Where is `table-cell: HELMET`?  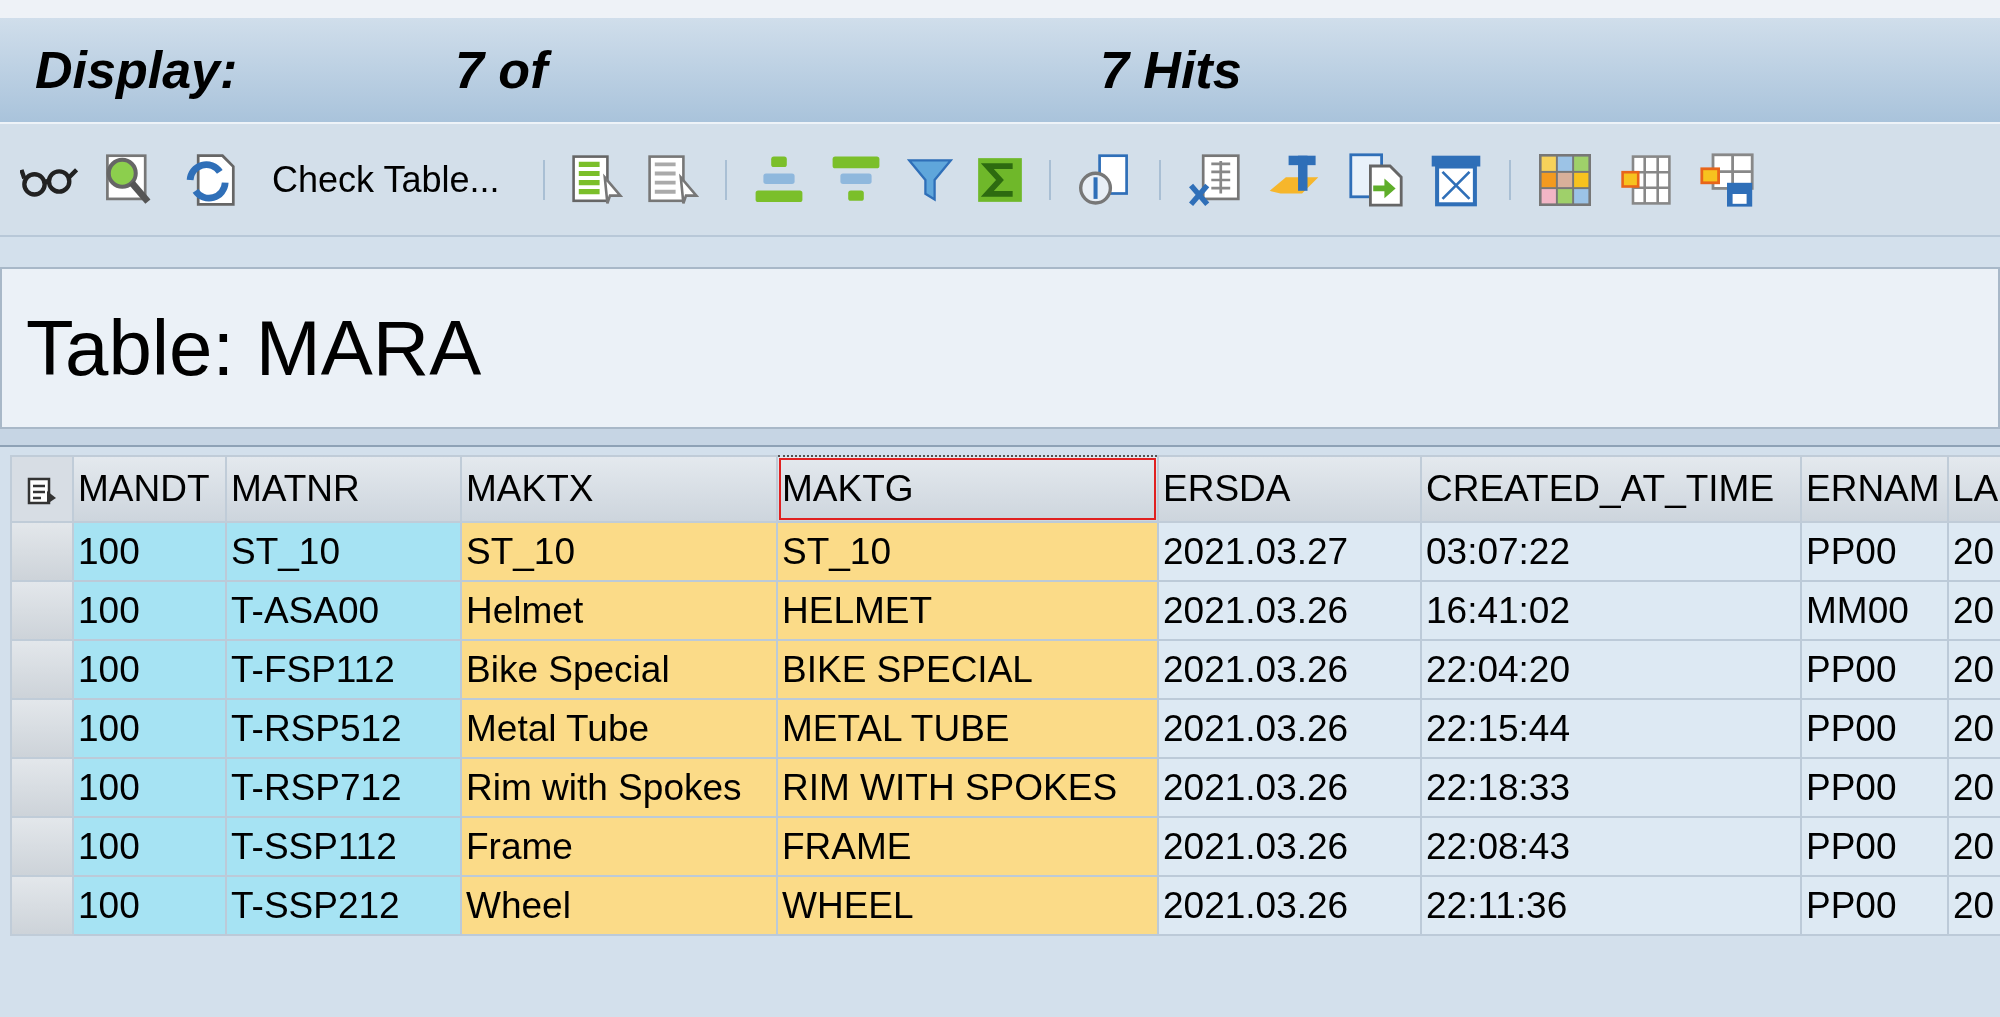 table-cell: HELMET is located at coordinates (967, 610).